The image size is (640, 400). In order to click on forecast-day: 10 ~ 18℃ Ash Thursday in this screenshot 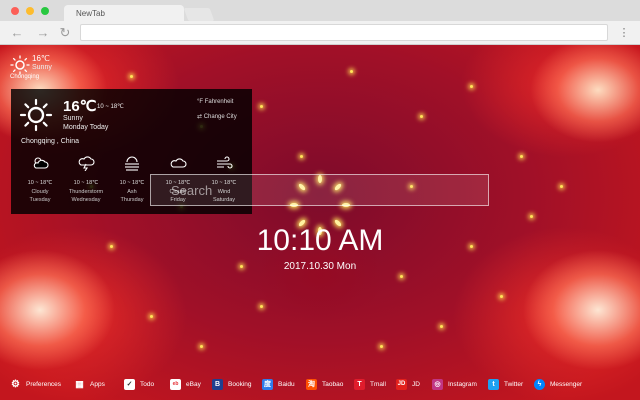, I will do `click(132, 181)`.